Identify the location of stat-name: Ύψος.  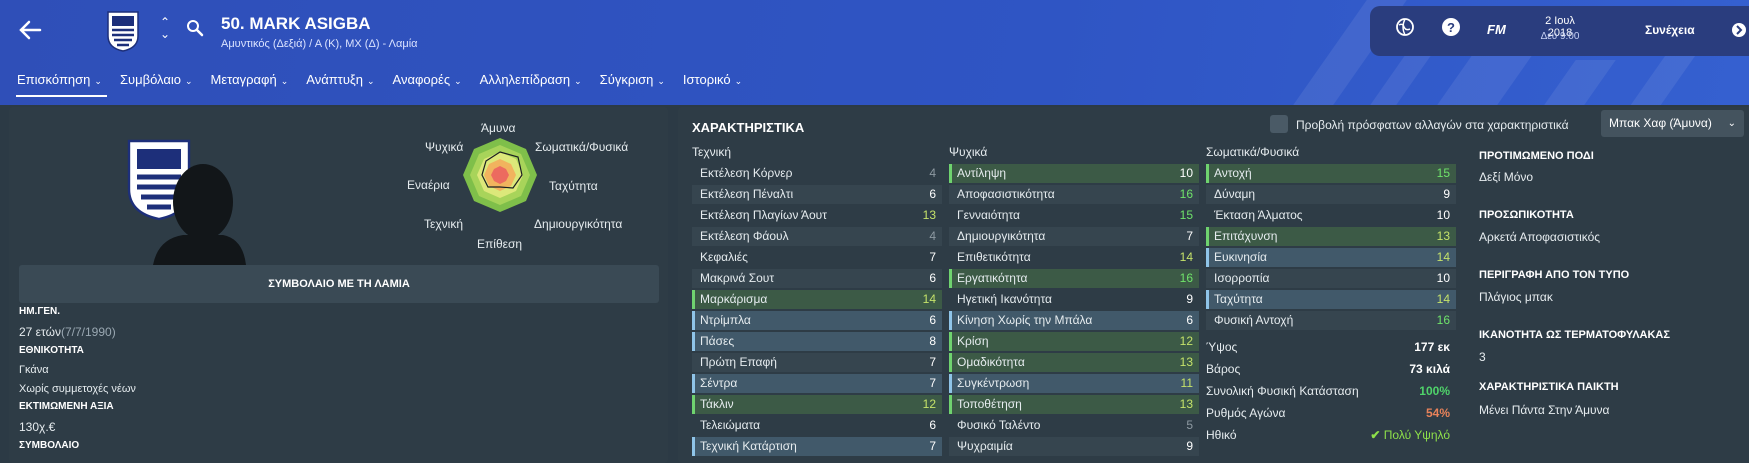
(1222, 347).